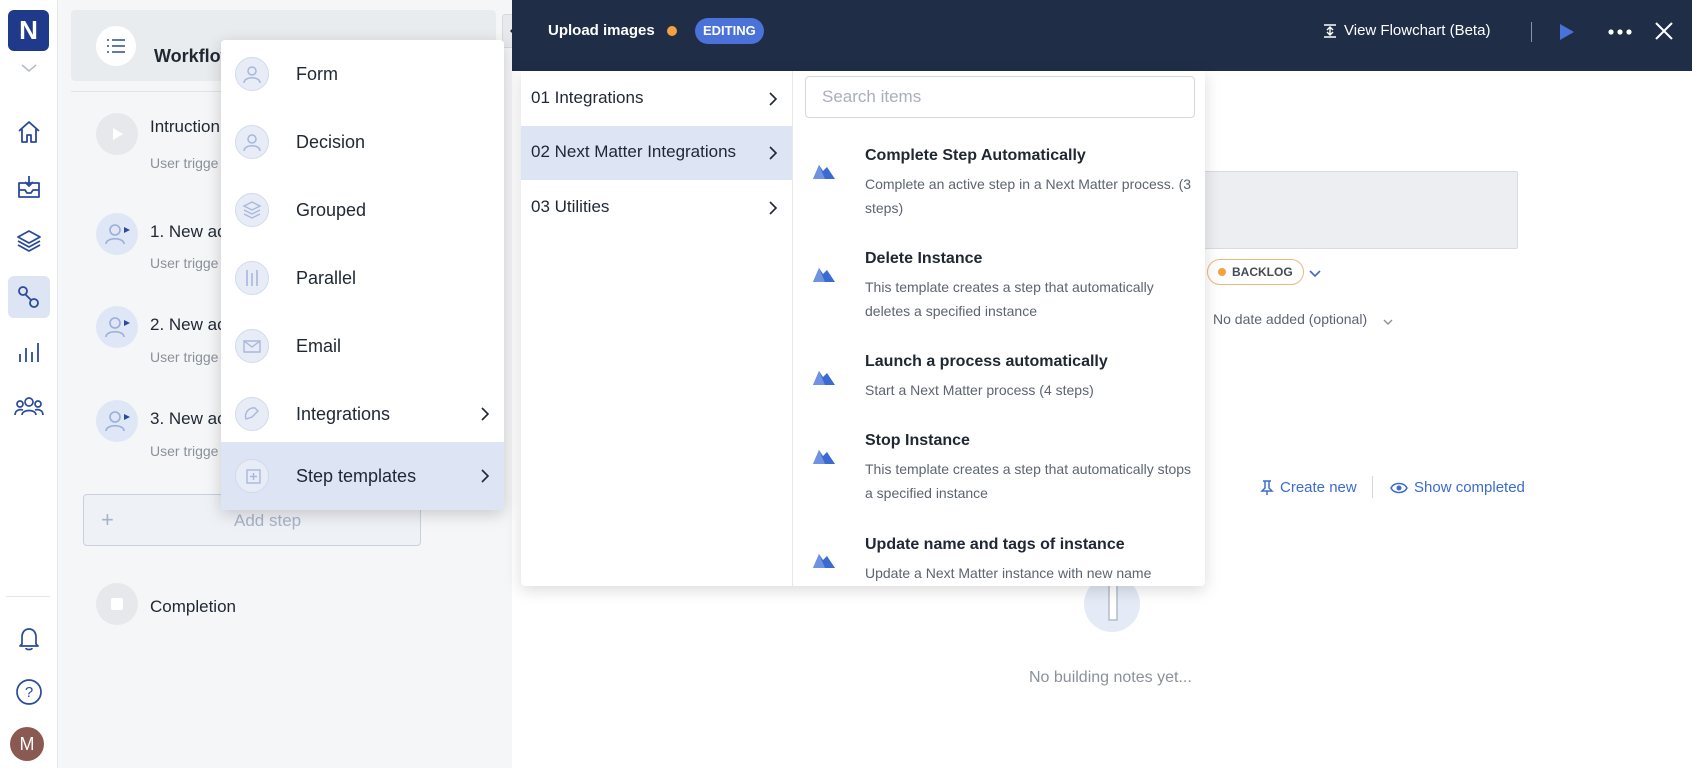  I want to click on show-completed-link: Show completed, so click(1457, 487).